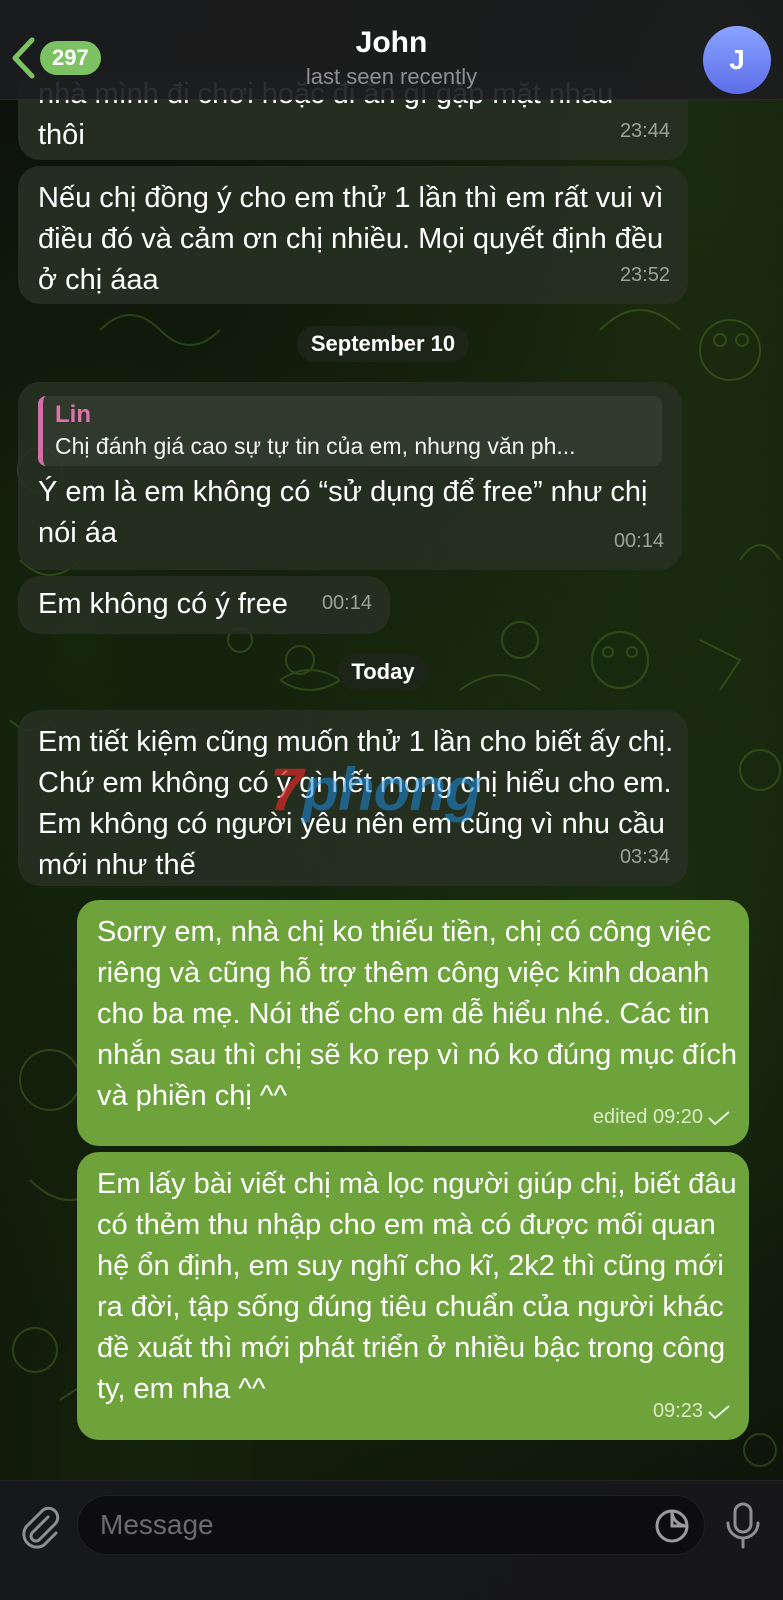 The image size is (783, 1600). Describe the element at coordinates (672, 1526) in the screenshot. I see `sticker-icon` at that location.